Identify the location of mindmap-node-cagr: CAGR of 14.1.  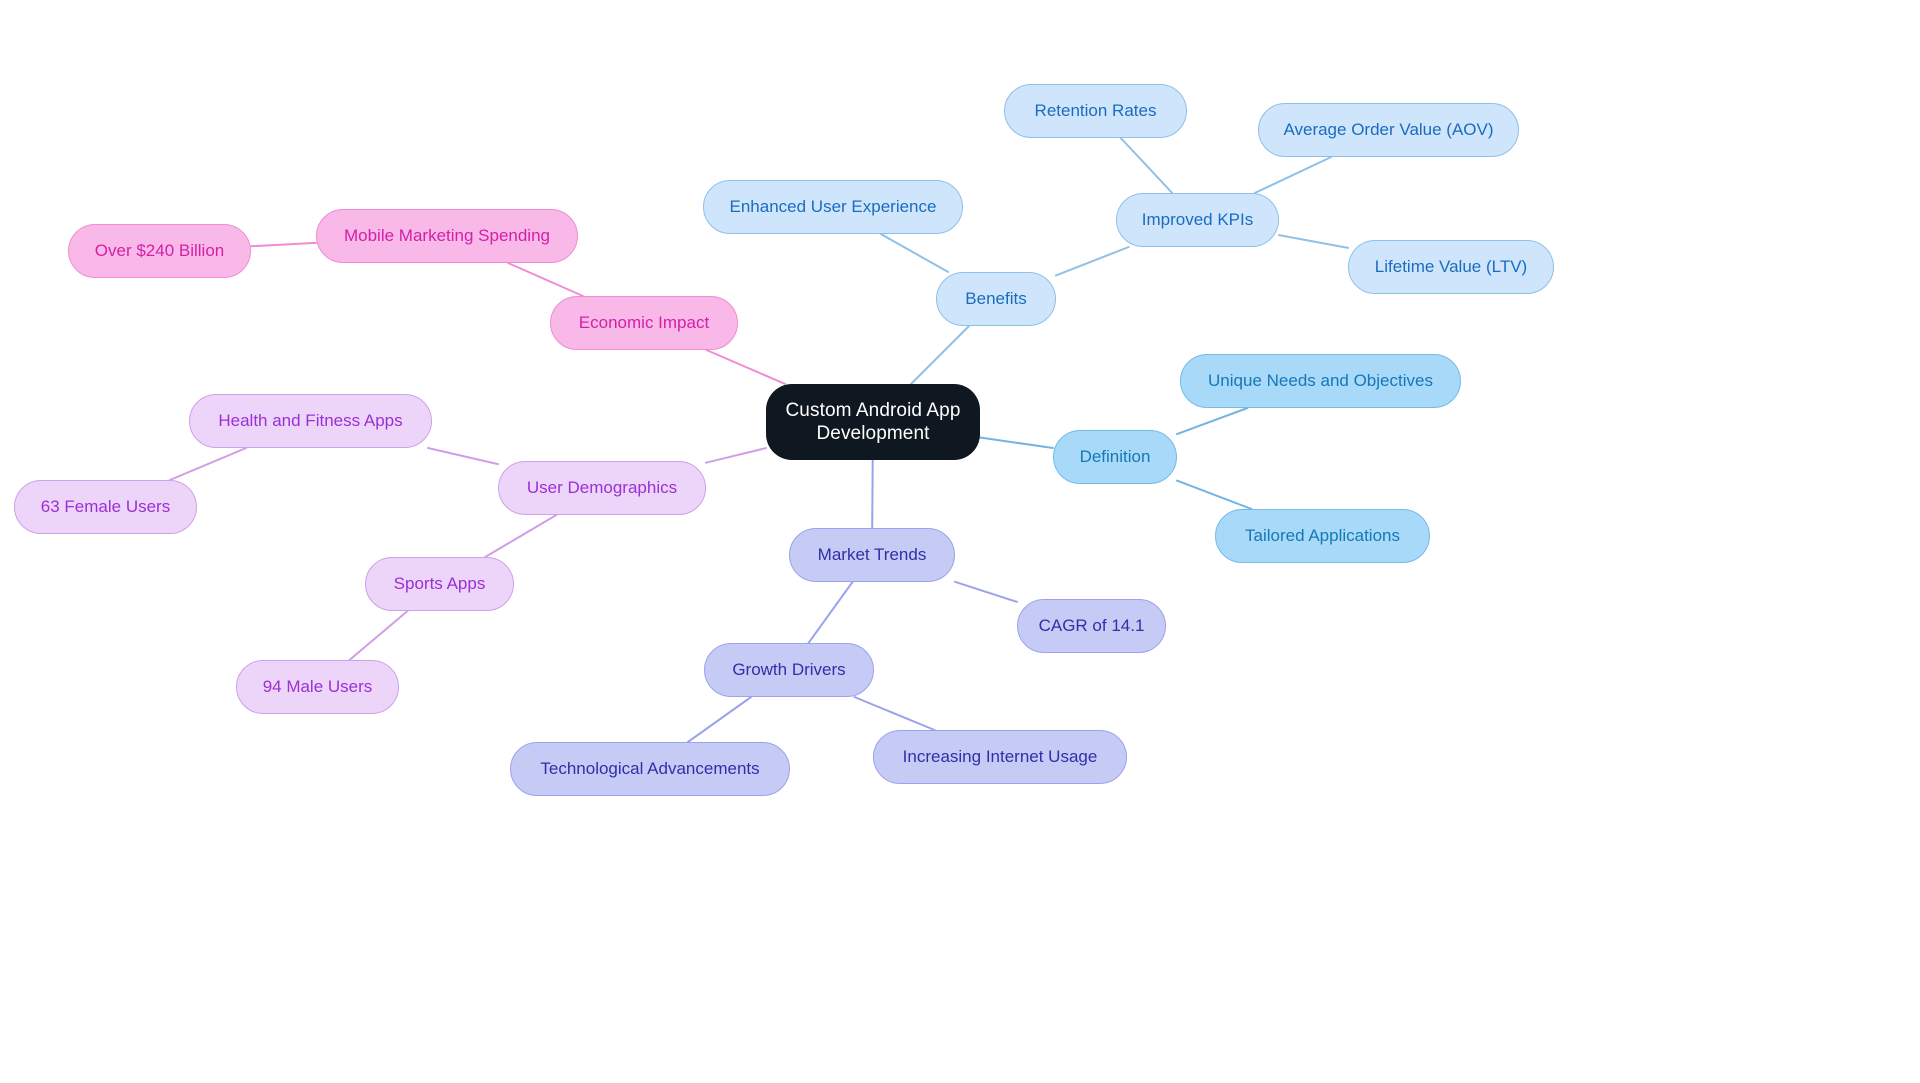
(1091, 626).